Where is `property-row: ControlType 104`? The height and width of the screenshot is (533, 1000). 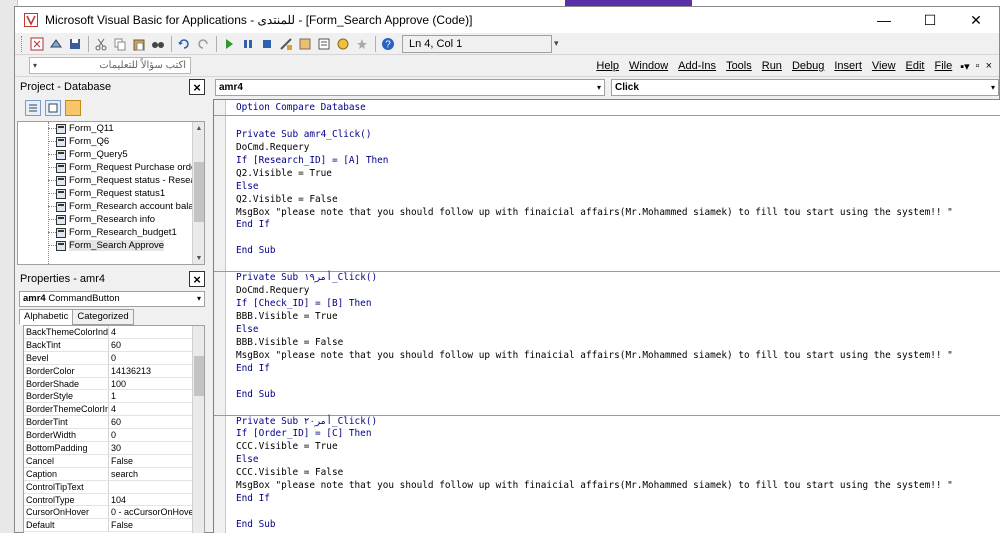 property-row: ControlType 104 is located at coordinates (114, 500).